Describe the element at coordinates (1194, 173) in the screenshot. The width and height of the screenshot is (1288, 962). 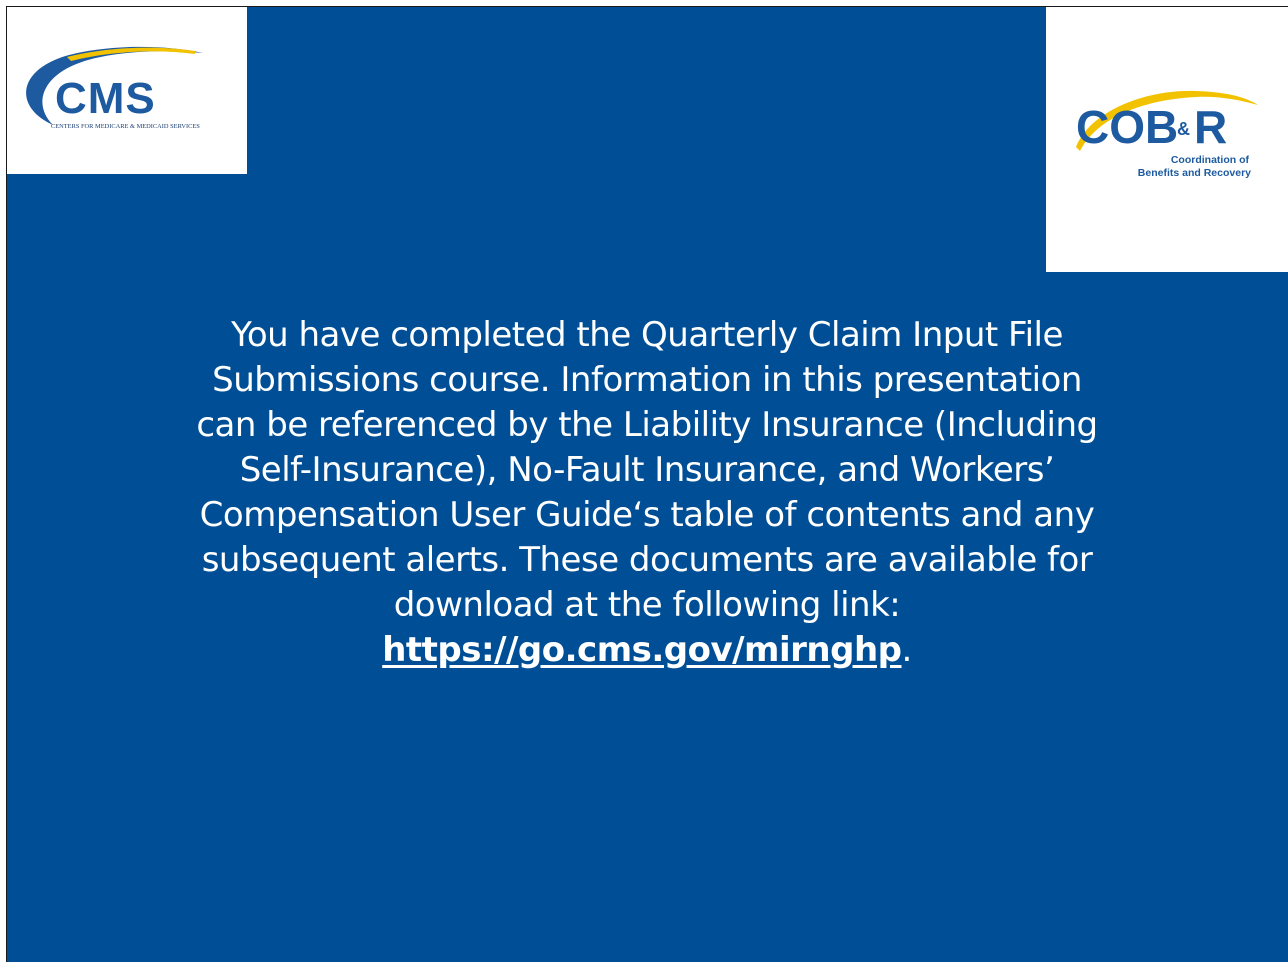
I see `cobr-subtitle-line2: Benefits and Recovery` at that location.